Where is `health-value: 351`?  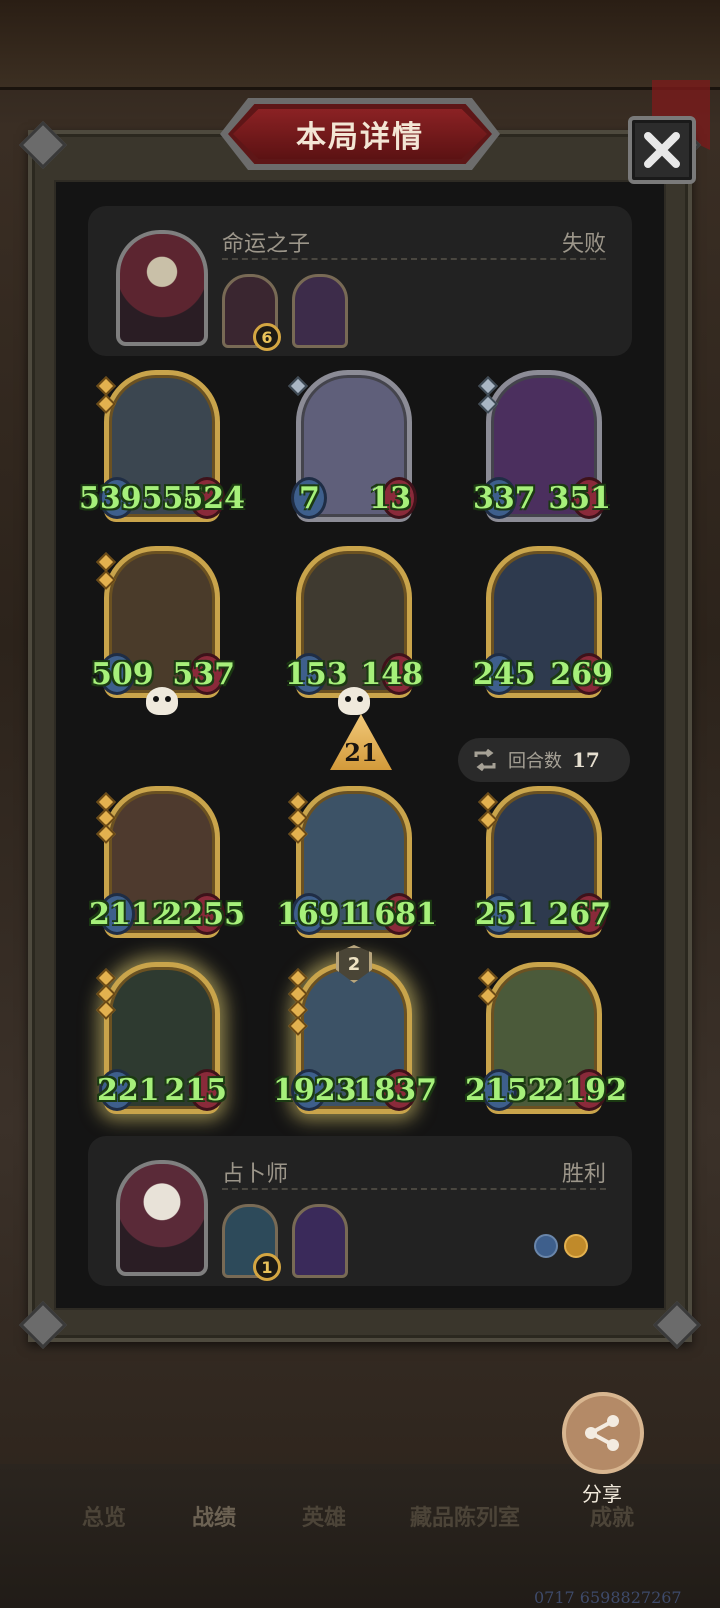
health-value: 351 is located at coordinates (579, 498).